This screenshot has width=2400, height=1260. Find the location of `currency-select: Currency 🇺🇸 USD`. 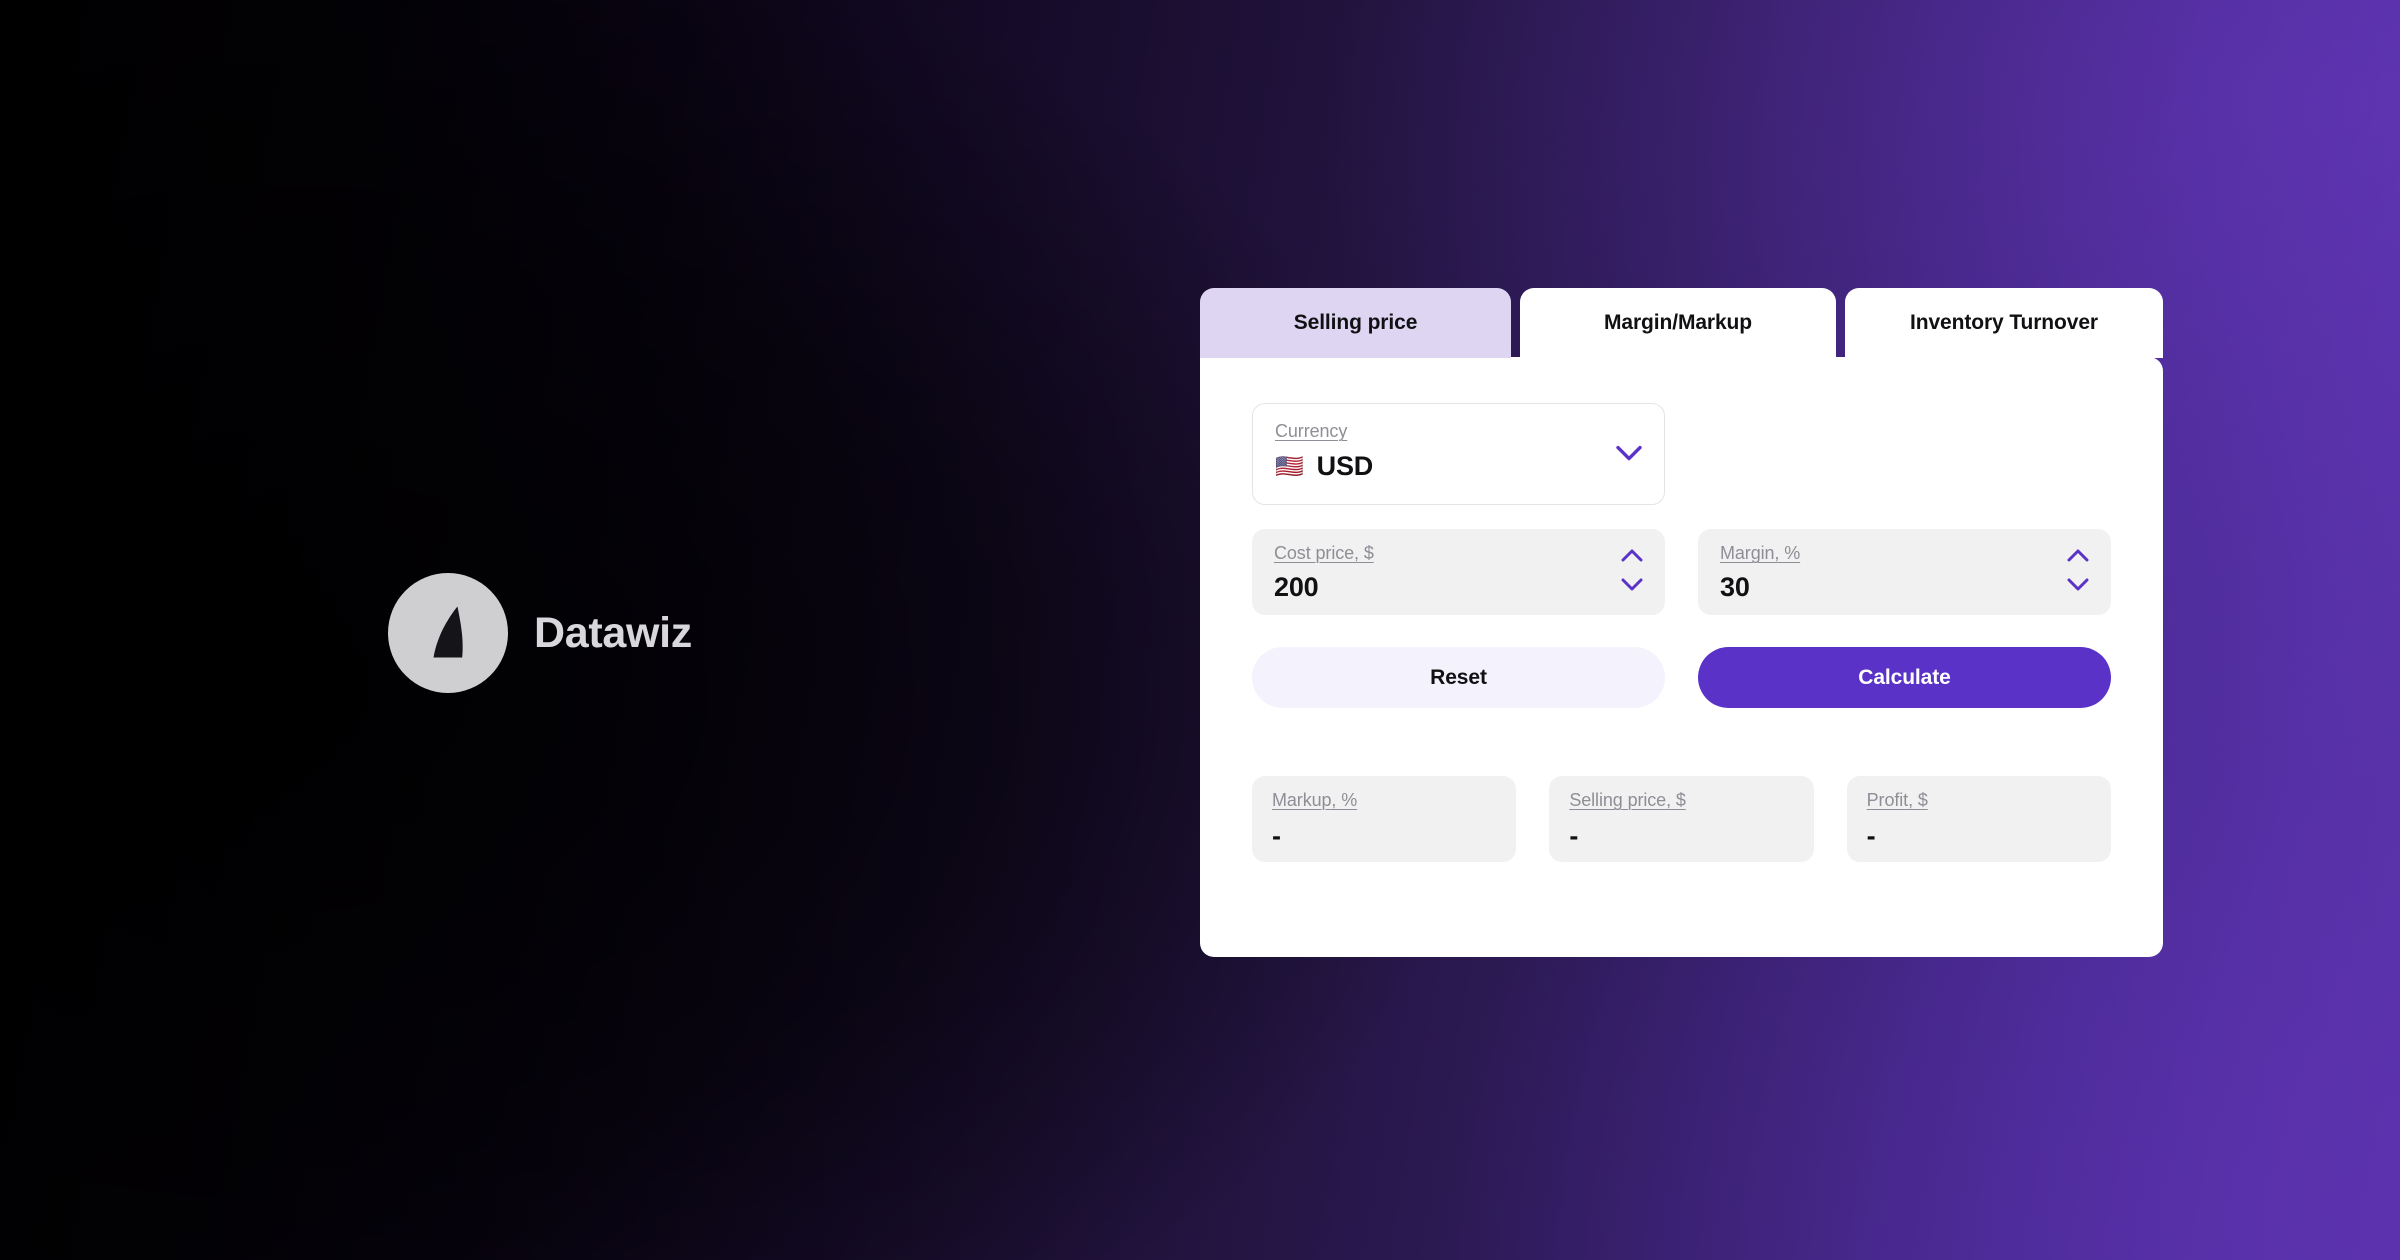

currency-select: Currency 🇺🇸 USD is located at coordinates (1458, 454).